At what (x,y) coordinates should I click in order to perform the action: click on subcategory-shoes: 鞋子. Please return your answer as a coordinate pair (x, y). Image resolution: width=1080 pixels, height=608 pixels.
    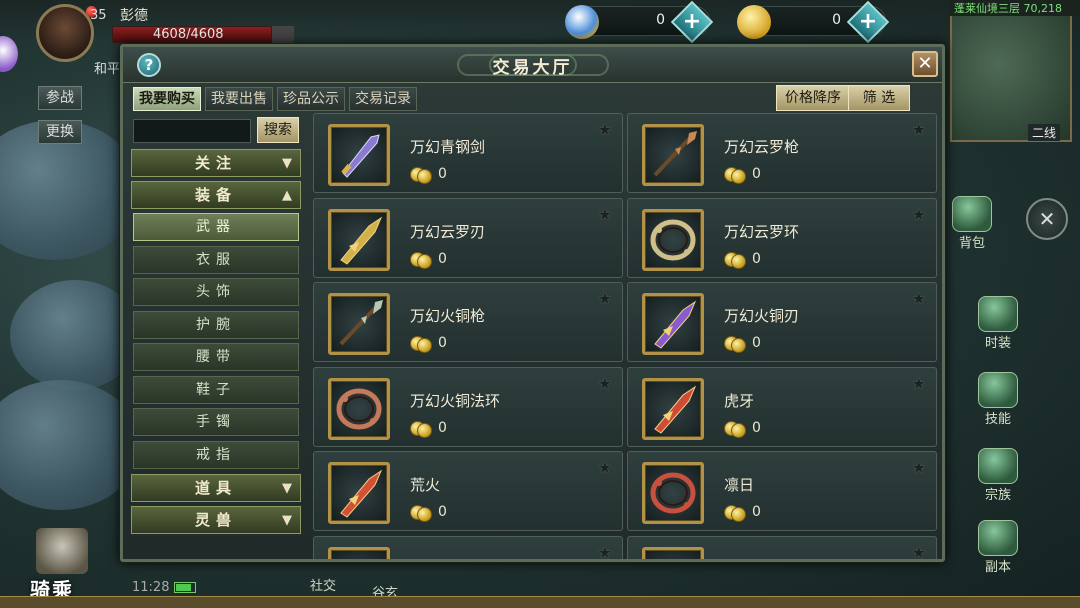
    Looking at the image, I should click on (216, 390).